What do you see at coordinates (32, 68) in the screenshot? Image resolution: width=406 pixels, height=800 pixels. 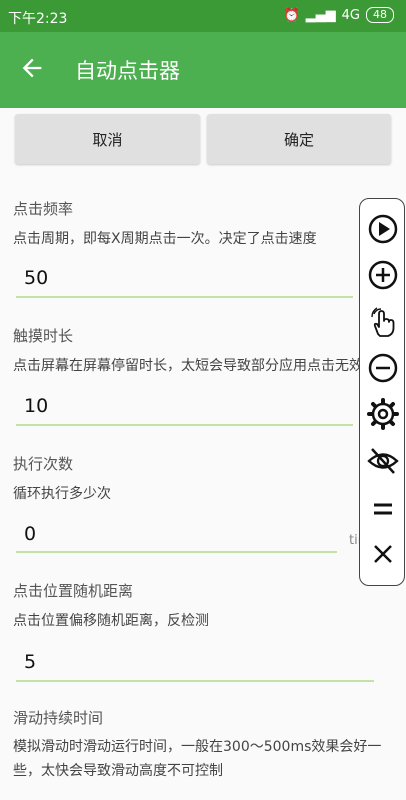 I see `back-arrow-icon` at bounding box center [32, 68].